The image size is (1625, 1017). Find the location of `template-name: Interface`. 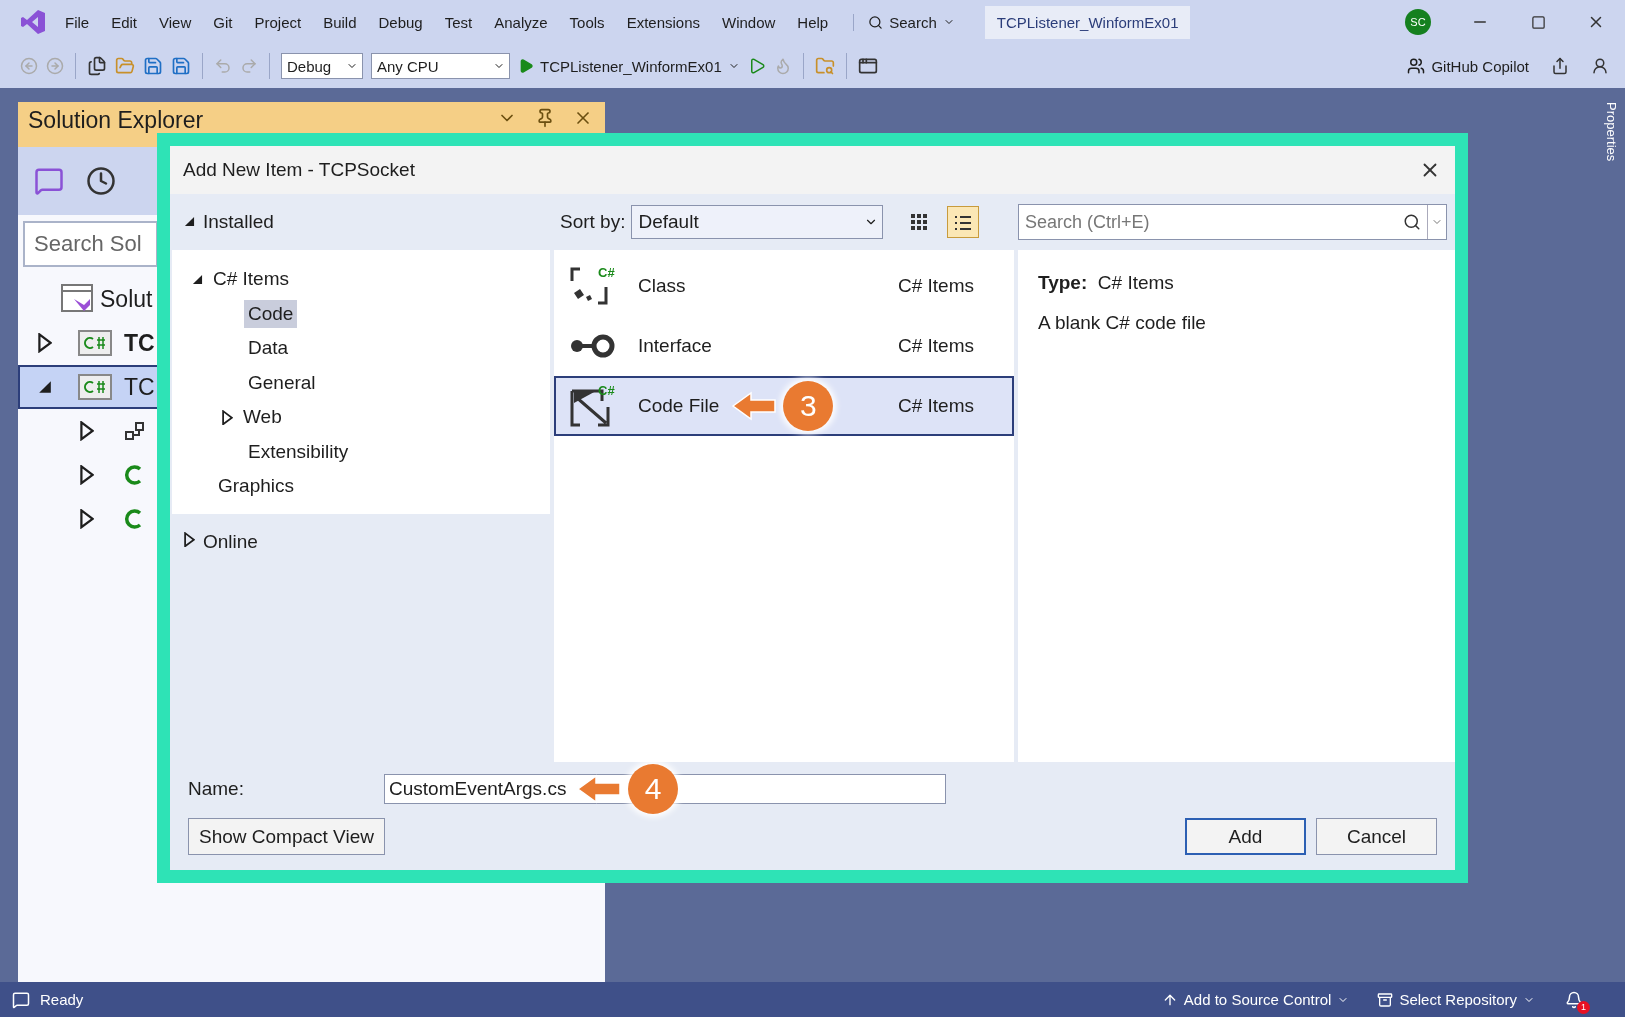

template-name: Interface is located at coordinates (675, 346).